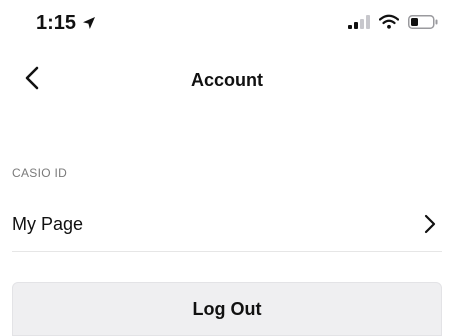 Image resolution: width=454 pixels, height=336 pixels. Describe the element at coordinates (423, 21) in the screenshot. I see `battery-icon` at that location.